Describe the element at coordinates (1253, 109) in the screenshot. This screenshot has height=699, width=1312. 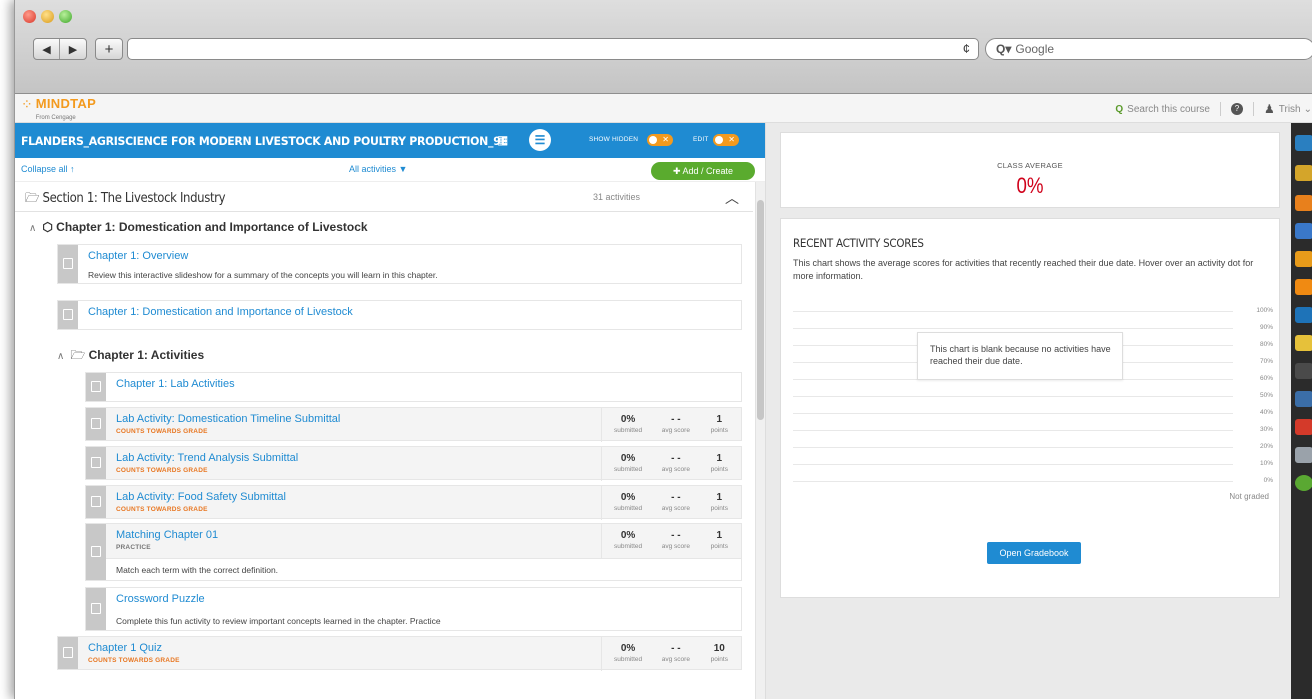
I see `divider` at that location.